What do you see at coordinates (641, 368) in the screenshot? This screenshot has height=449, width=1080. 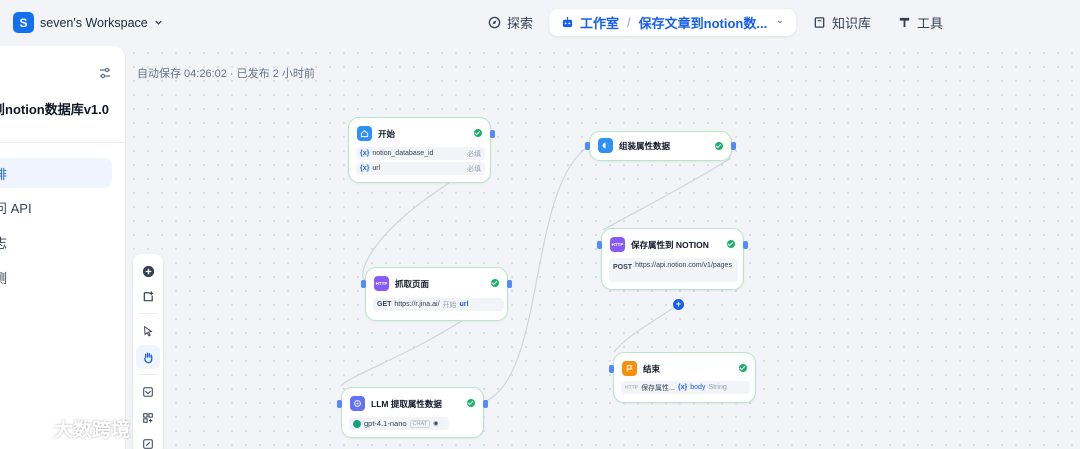 I see `node-end-header: 结束` at bounding box center [641, 368].